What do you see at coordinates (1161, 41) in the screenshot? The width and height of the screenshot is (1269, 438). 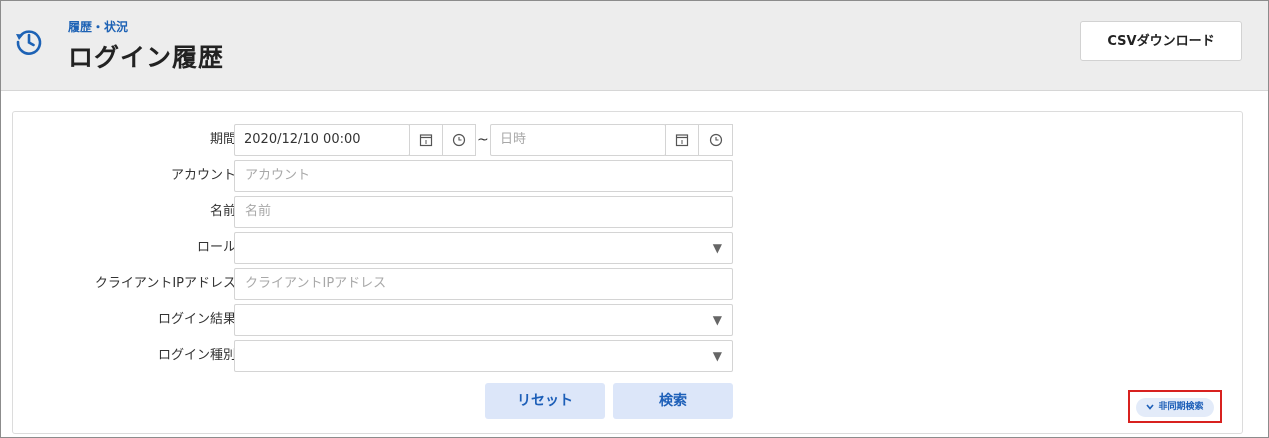 I see `csv-download-button: CSVダウンロード` at bounding box center [1161, 41].